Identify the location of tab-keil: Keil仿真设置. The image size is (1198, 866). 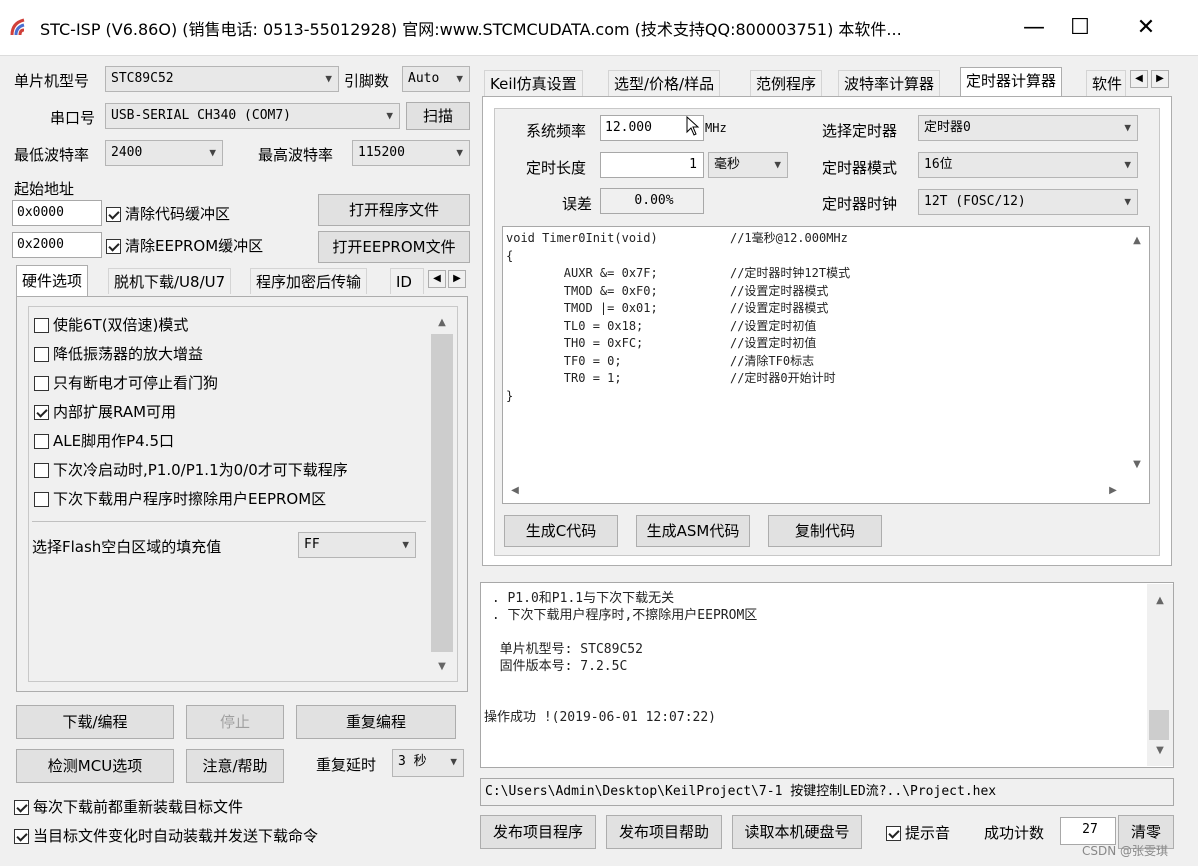
(533, 83).